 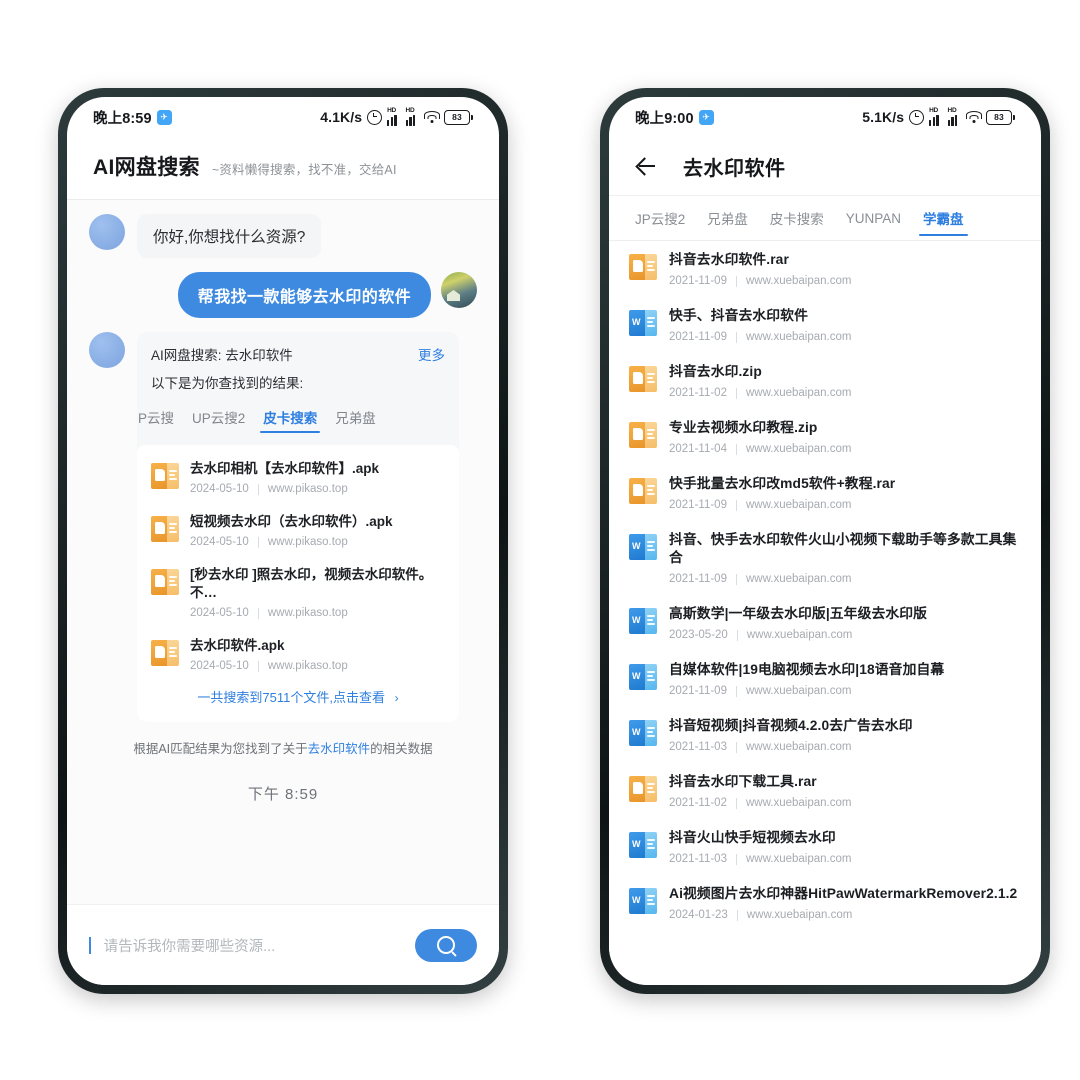 What do you see at coordinates (283, 117) in the screenshot?
I see `left-status-bar: 晚上8:59 ✈ 4.1K/s HD HD 83` at bounding box center [283, 117].